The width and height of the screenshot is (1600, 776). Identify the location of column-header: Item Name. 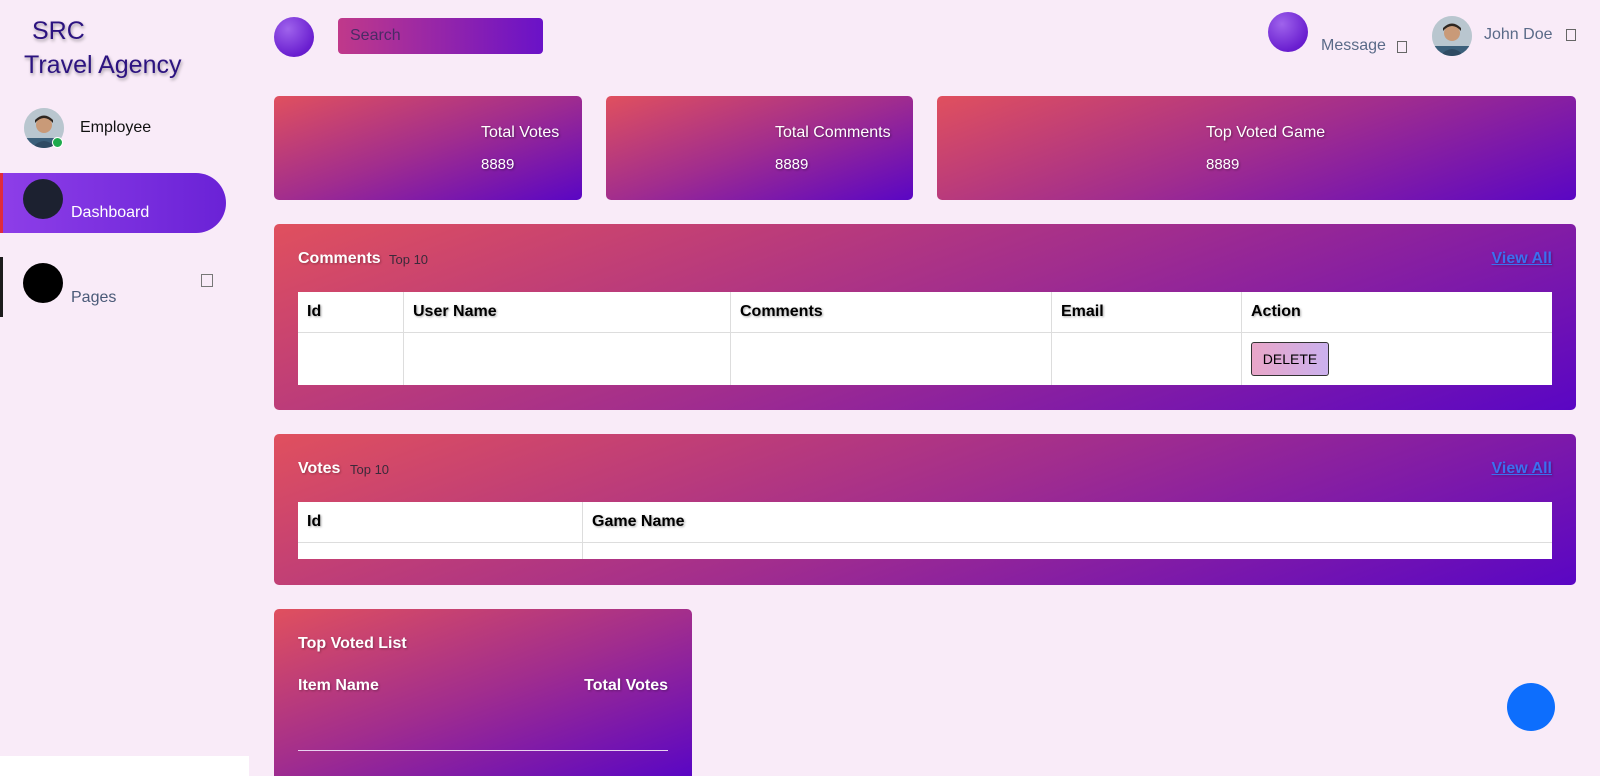
(338, 685).